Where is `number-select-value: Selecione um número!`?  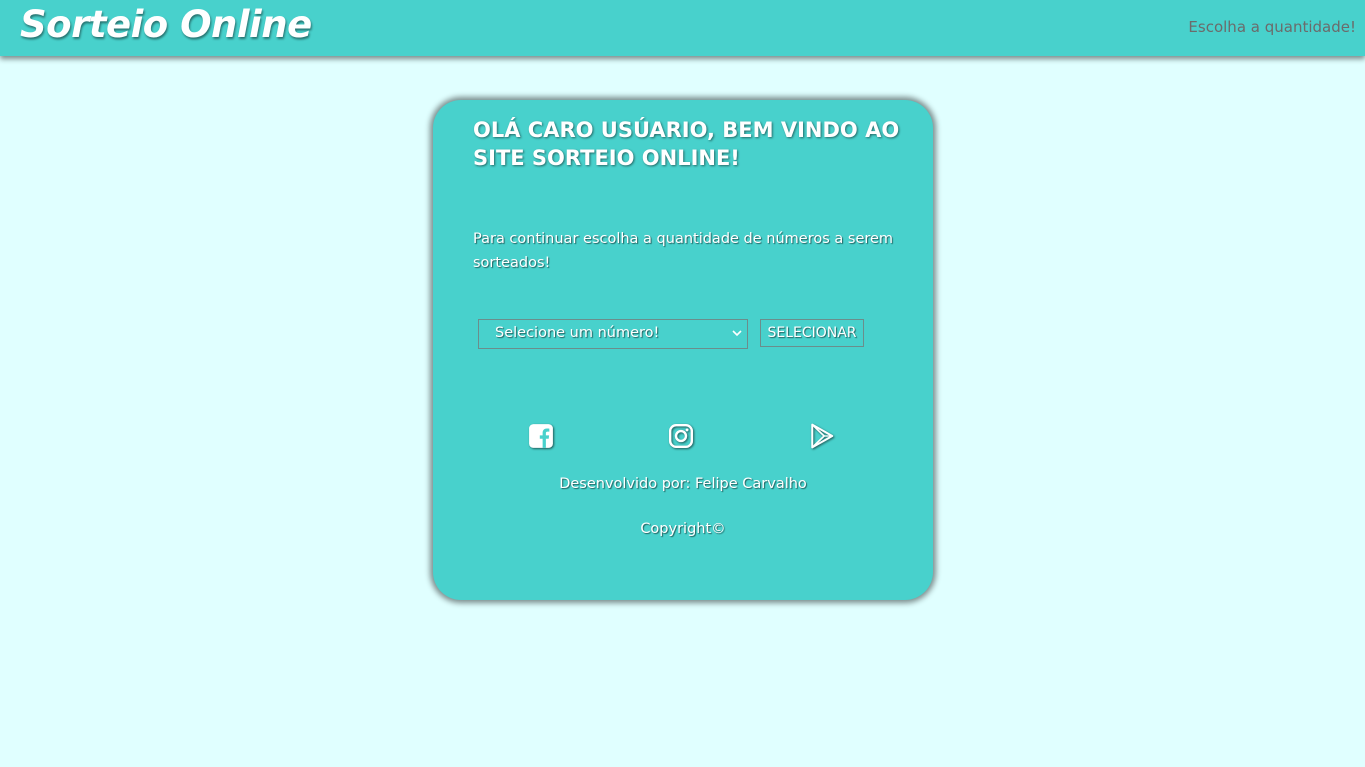
number-select-value: Selecione um número! is located at coordinates (577, 333).